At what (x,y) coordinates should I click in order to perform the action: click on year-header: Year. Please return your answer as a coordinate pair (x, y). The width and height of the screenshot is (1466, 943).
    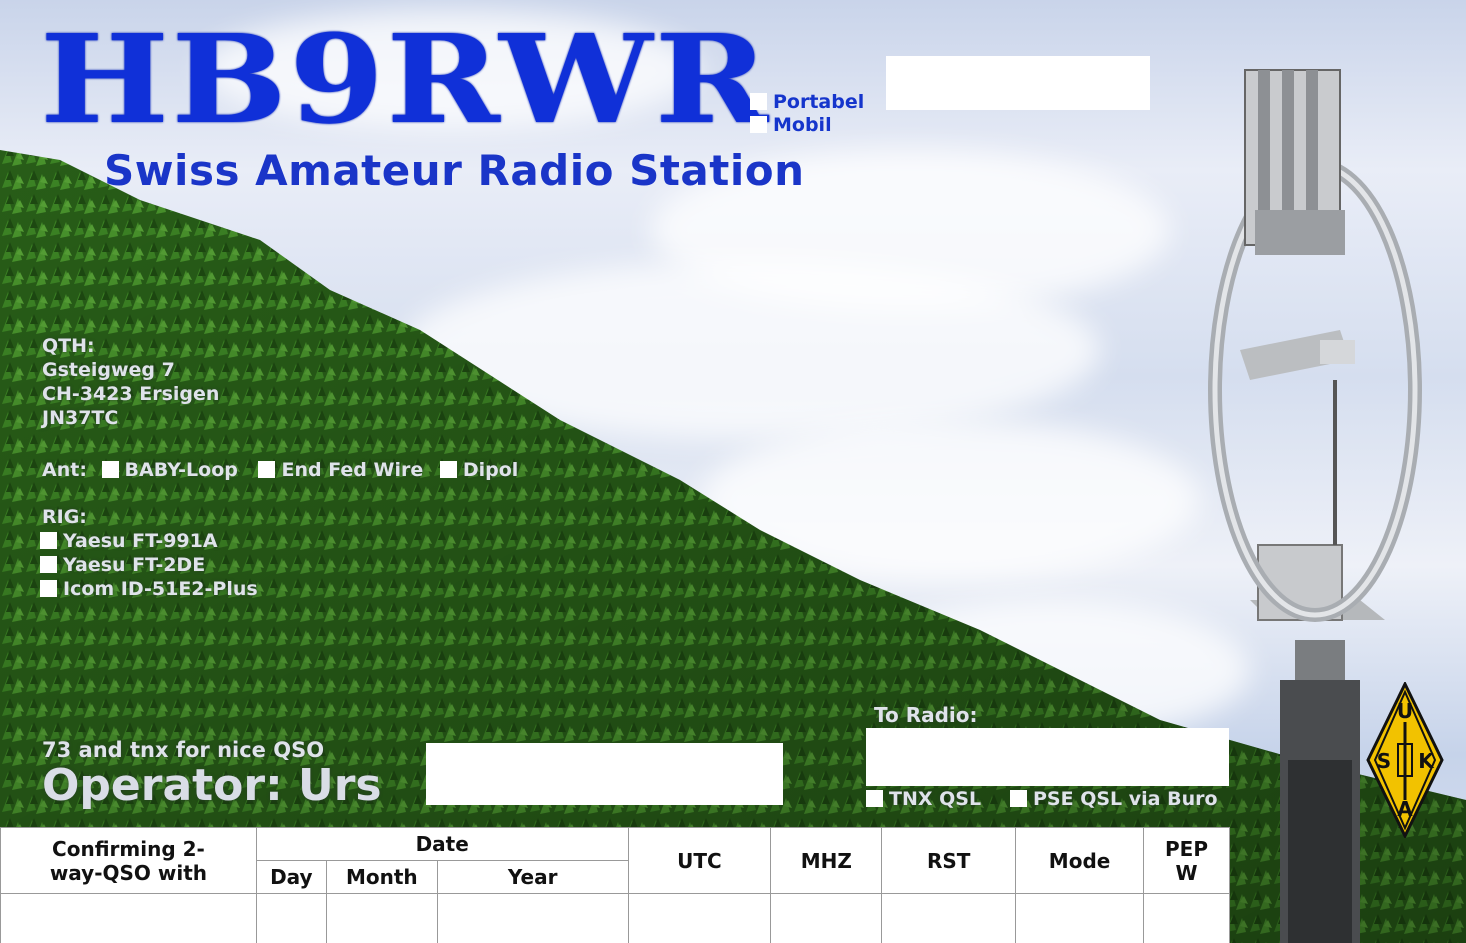
    Looking at the image, I should click on (532, 877).